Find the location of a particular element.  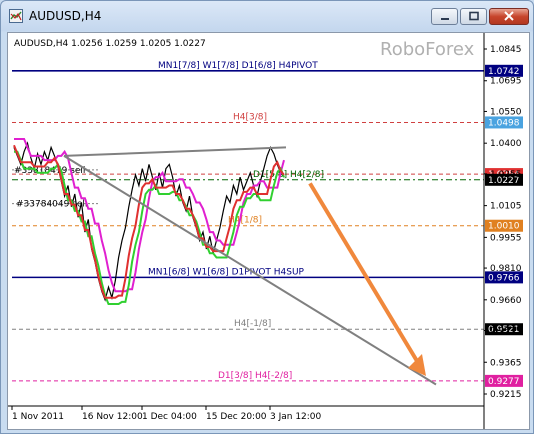

y-tick-label: 0.9215 is located at coordinates (506, 395).